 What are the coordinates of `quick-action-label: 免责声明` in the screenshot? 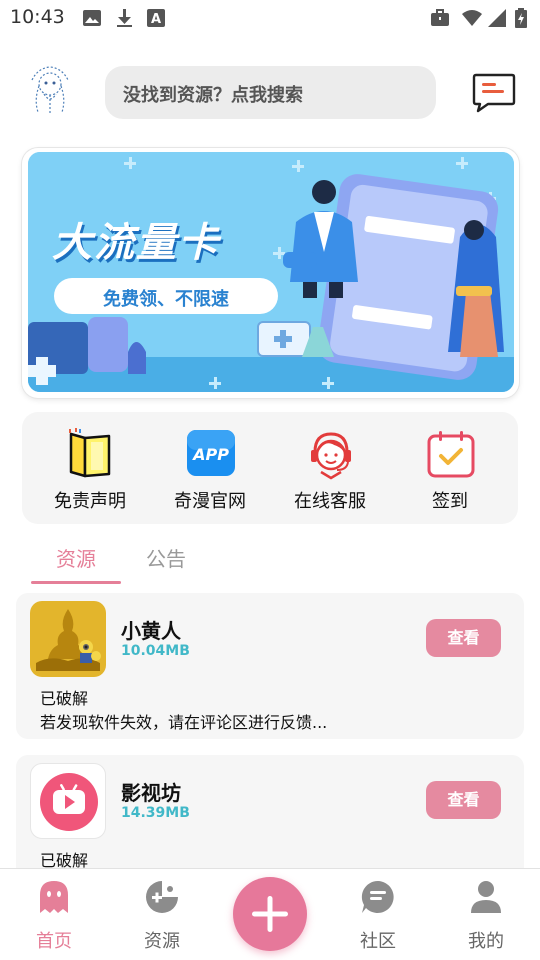 It's located at (90, 501).